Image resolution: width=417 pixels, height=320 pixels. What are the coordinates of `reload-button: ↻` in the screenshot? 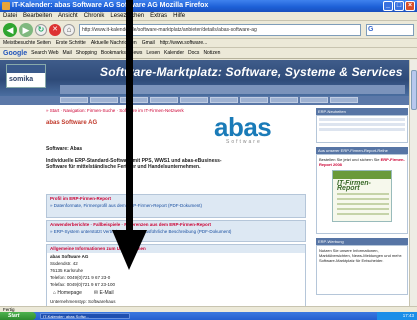 It's located at (41, 30).